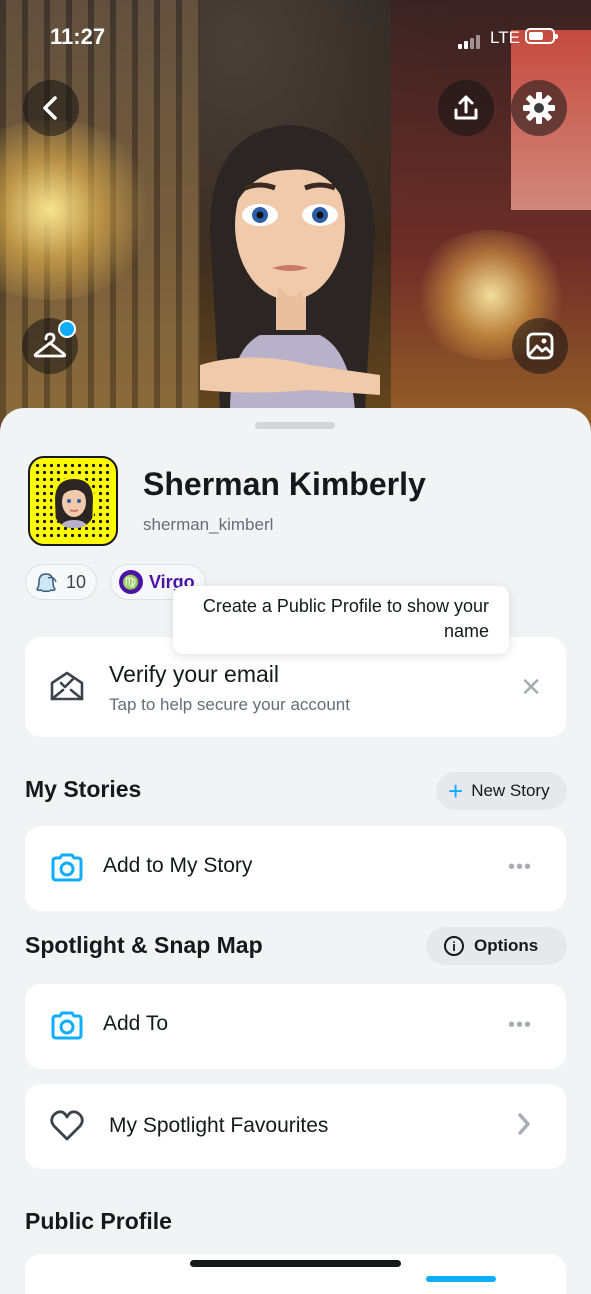  Describe the element at coordinates (61, 582) in the screenshot. I see `friends-chip: 10` at that location.